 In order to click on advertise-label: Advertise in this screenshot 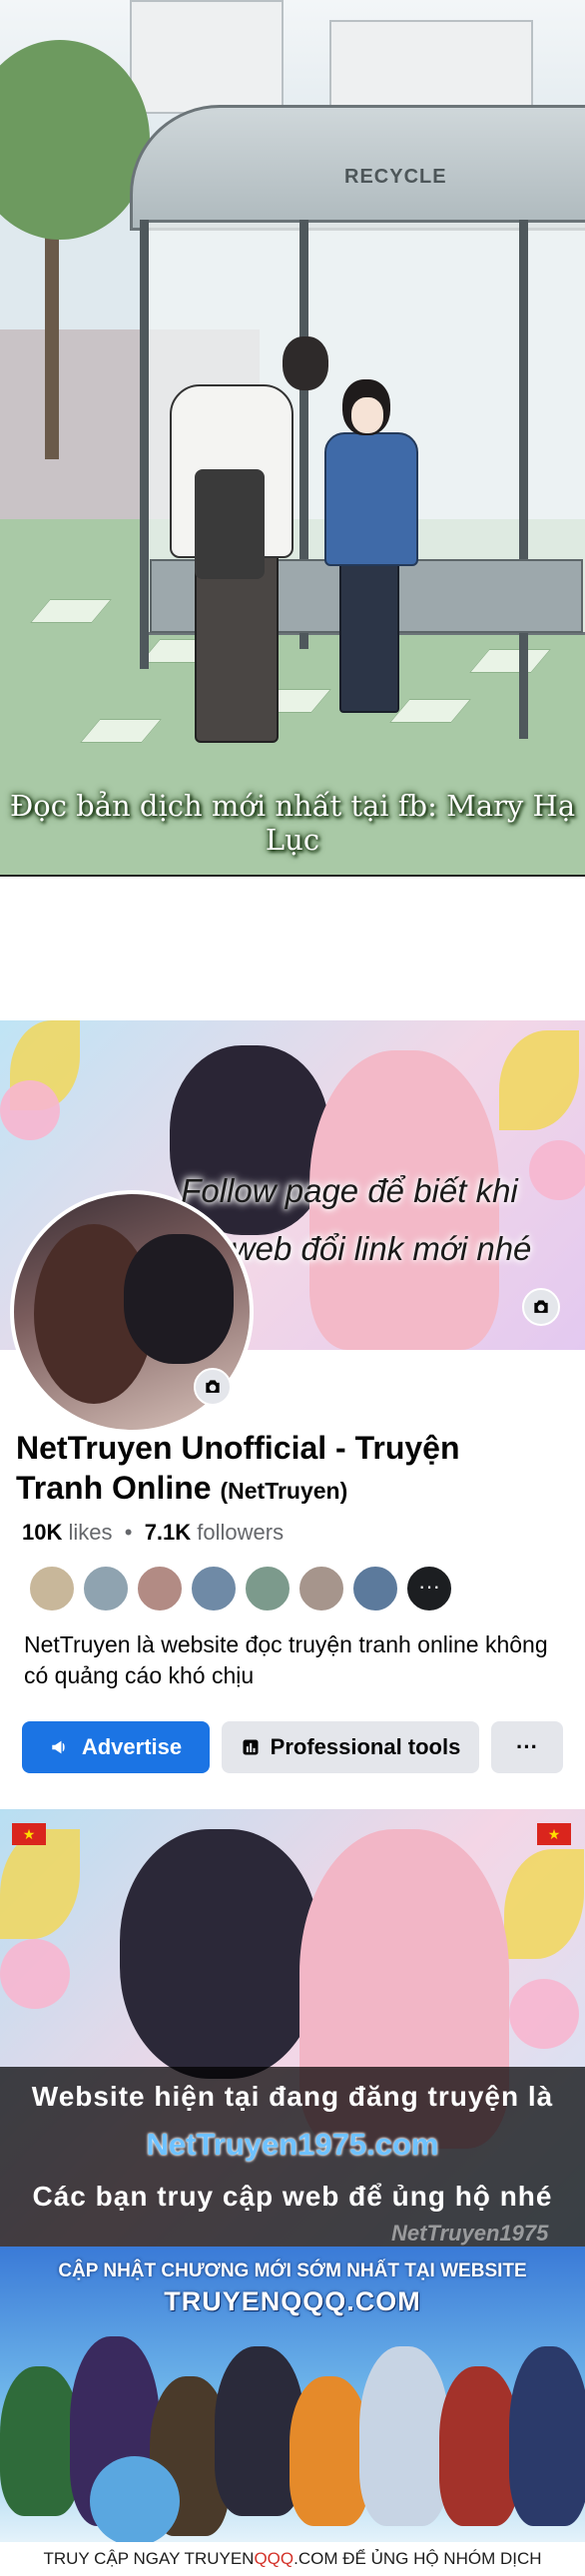, I will do `click(132, 1746)`.